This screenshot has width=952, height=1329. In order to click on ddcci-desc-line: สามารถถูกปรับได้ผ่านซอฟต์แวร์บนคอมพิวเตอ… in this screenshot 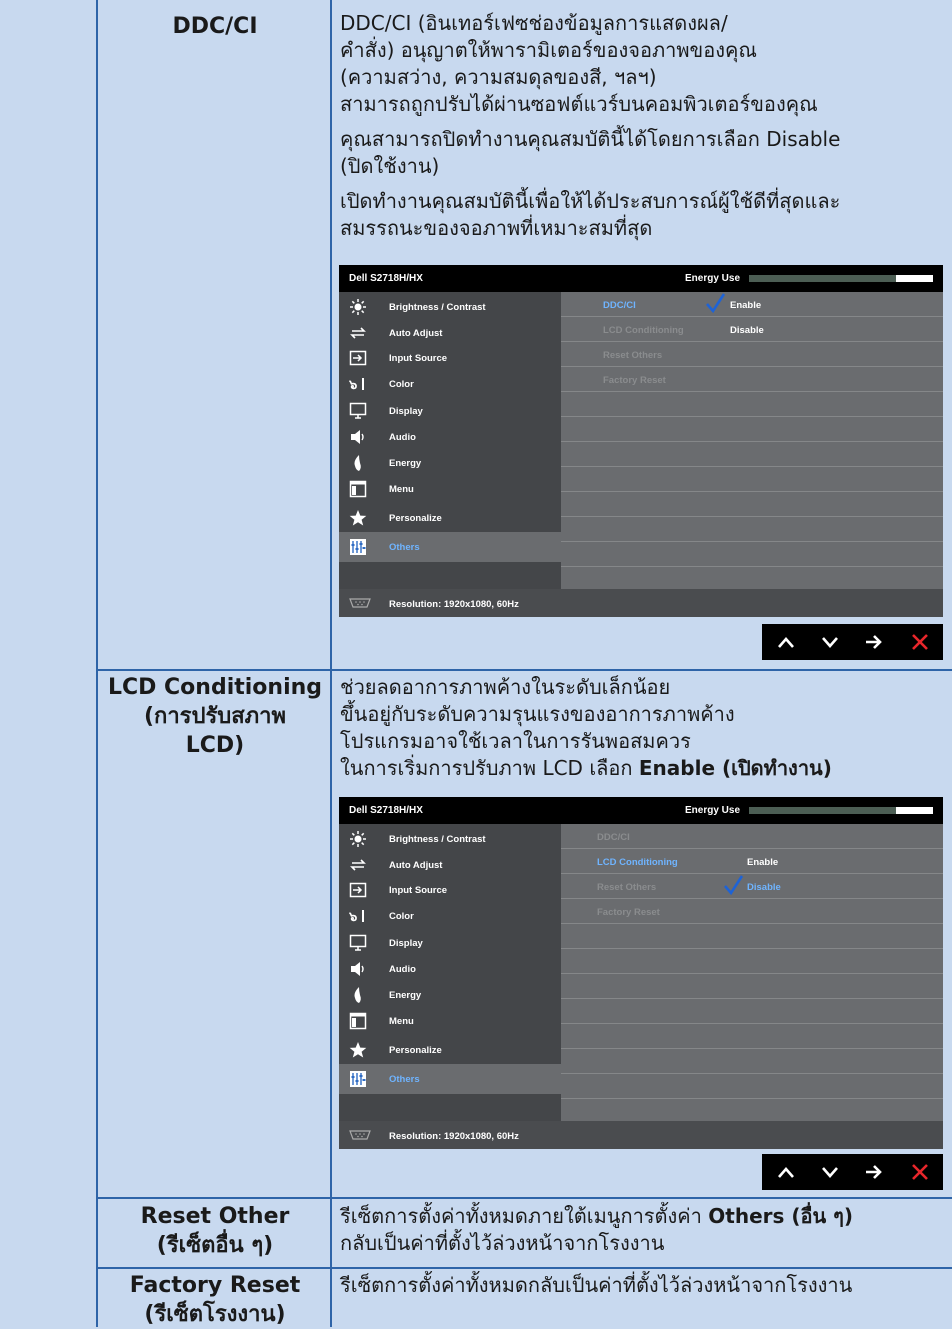, I will do `click(579, 104)`.